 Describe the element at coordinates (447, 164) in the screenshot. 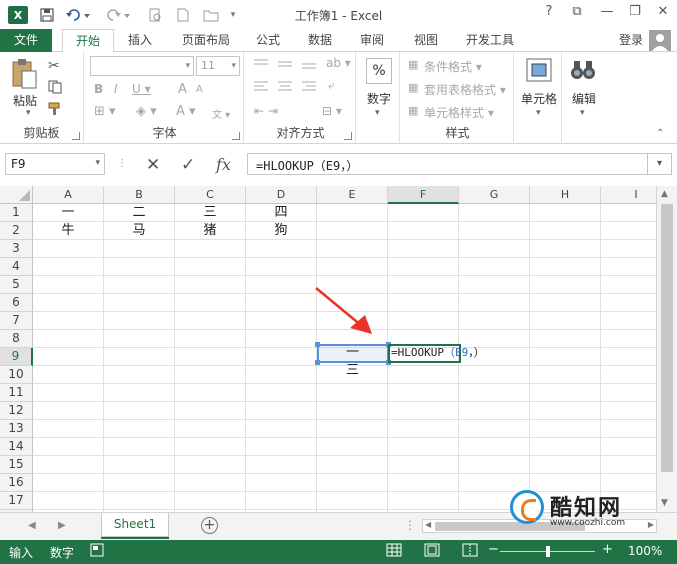

I see `formula-input: =HLOOKUP（E9，）` at that location.